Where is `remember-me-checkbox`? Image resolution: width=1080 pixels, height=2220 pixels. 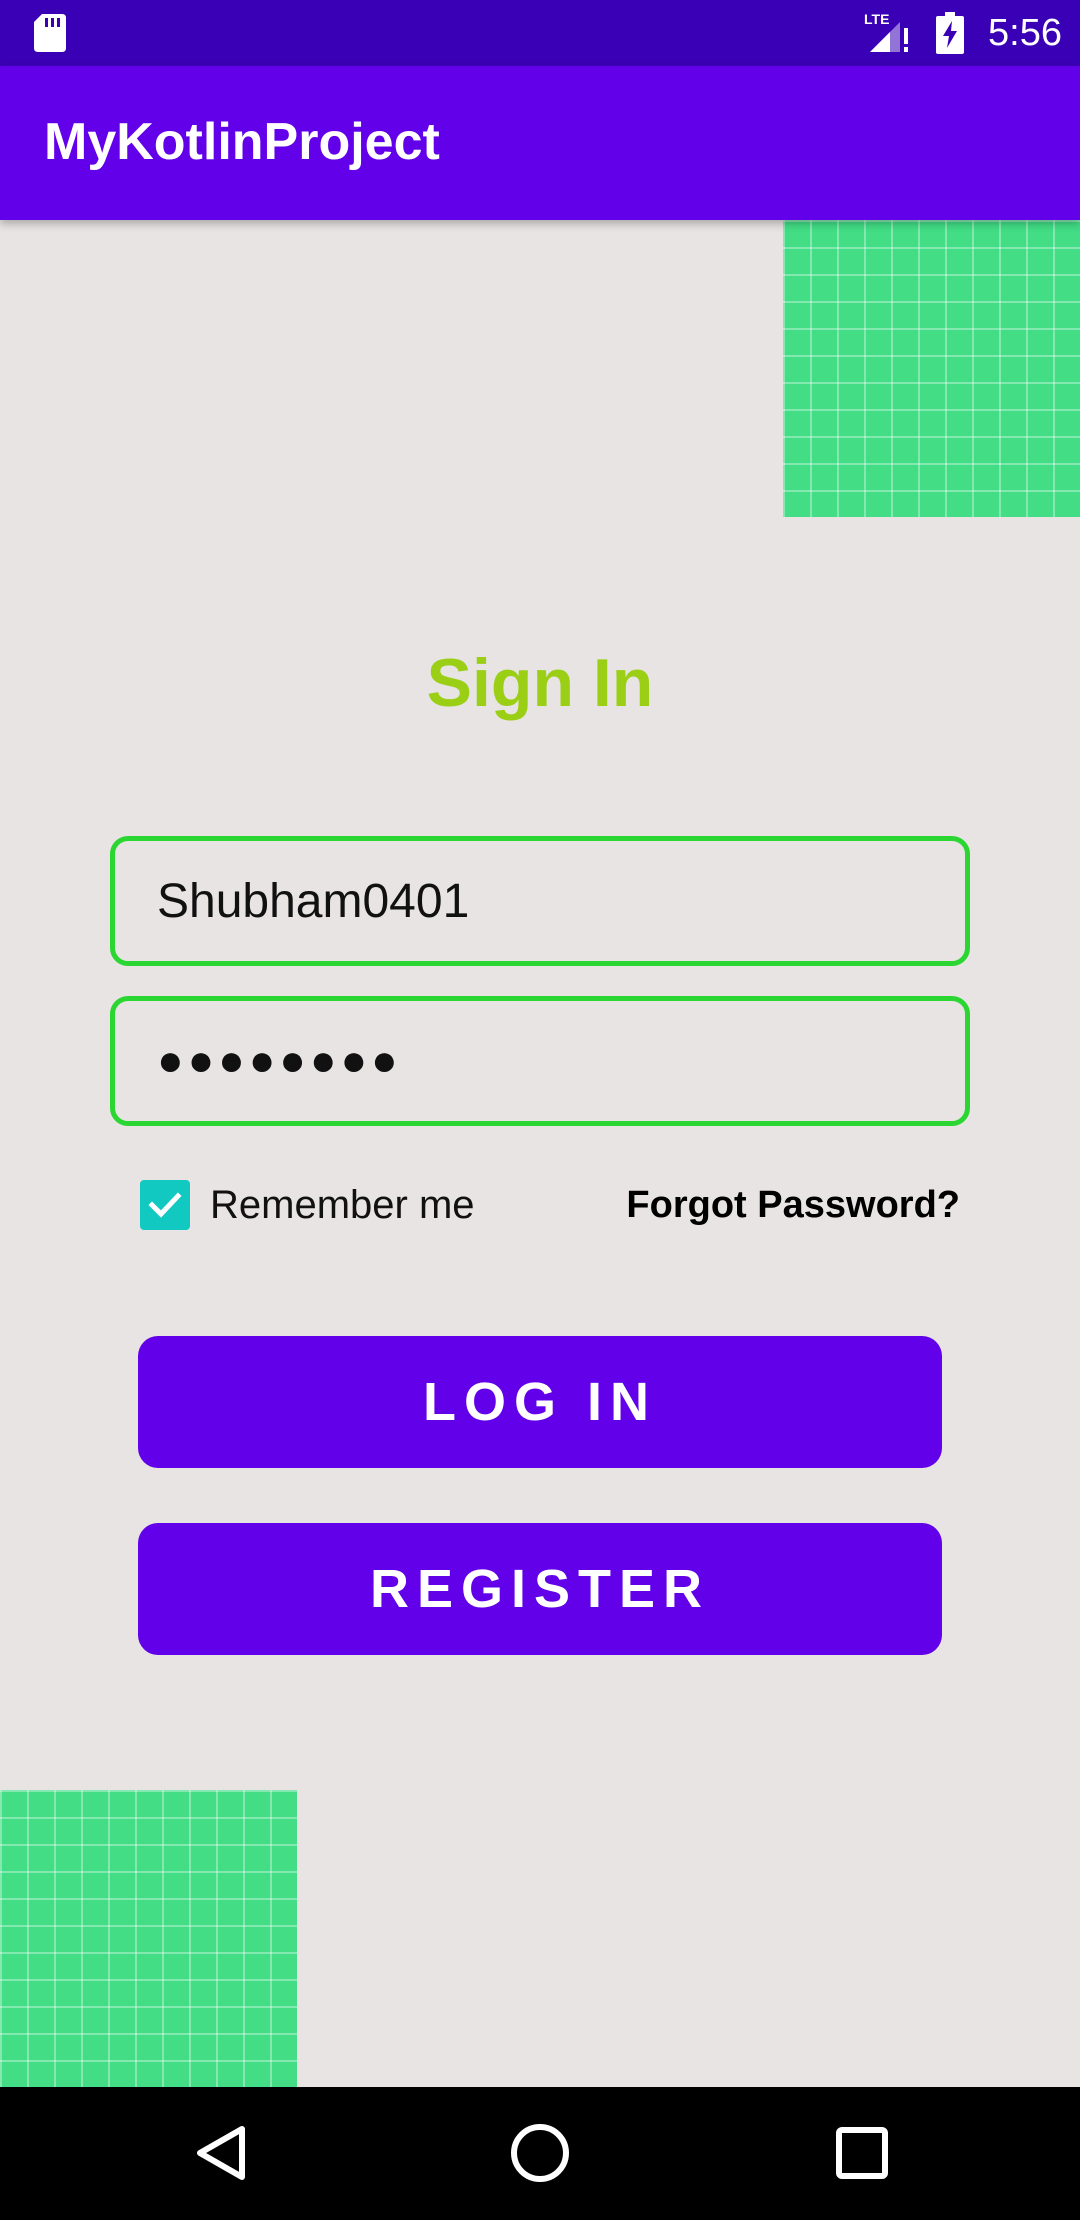
remember-me-checkbox is located at coordinates (165, 1205).